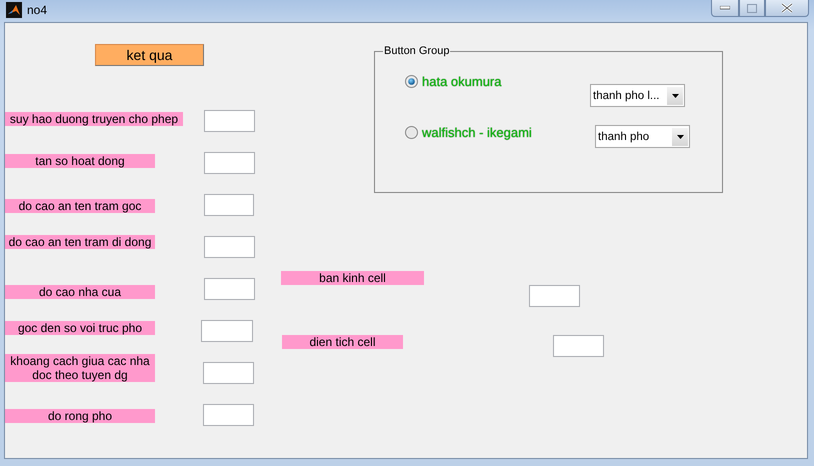 The image size is (814, 466). What do you see at coordinates (352, 278) in the screenshot?
I see `field-label: ban kinh cell` at bounding box center [352, 278].